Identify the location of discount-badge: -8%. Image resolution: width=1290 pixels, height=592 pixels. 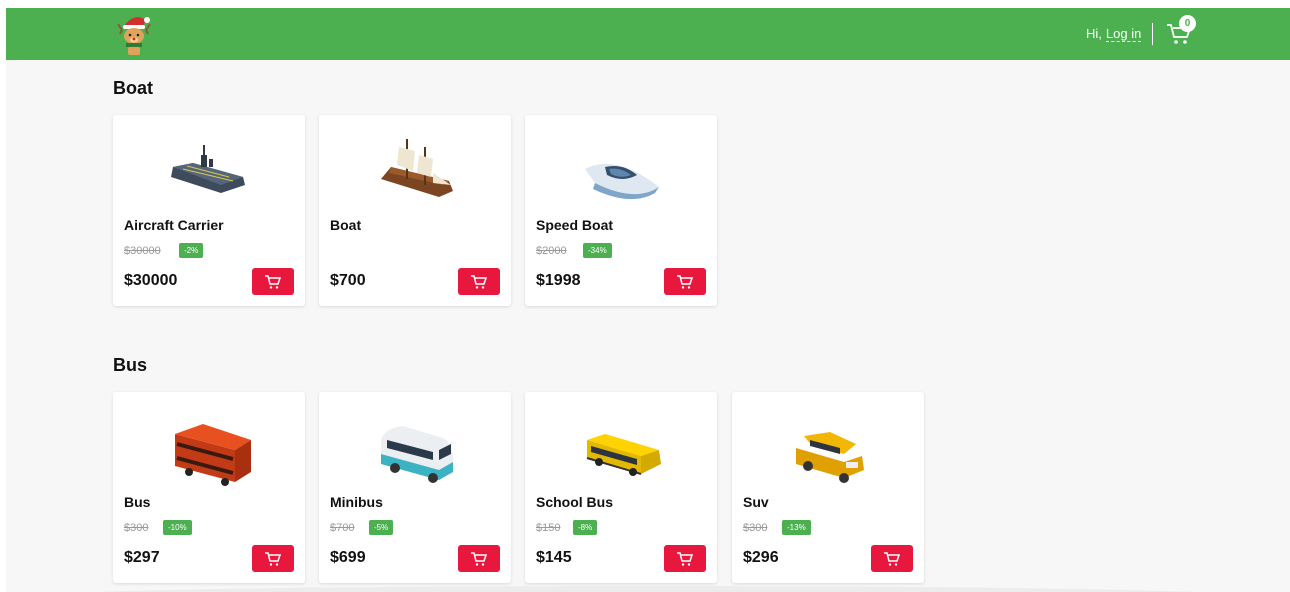
(585, 527).